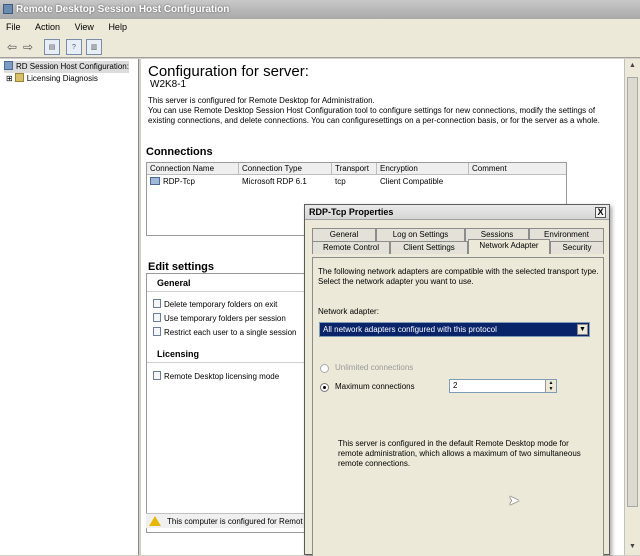 The height and width of the screenshot is (556, 640). I want to click on unlimited-connections-radio, so click(324, 368).